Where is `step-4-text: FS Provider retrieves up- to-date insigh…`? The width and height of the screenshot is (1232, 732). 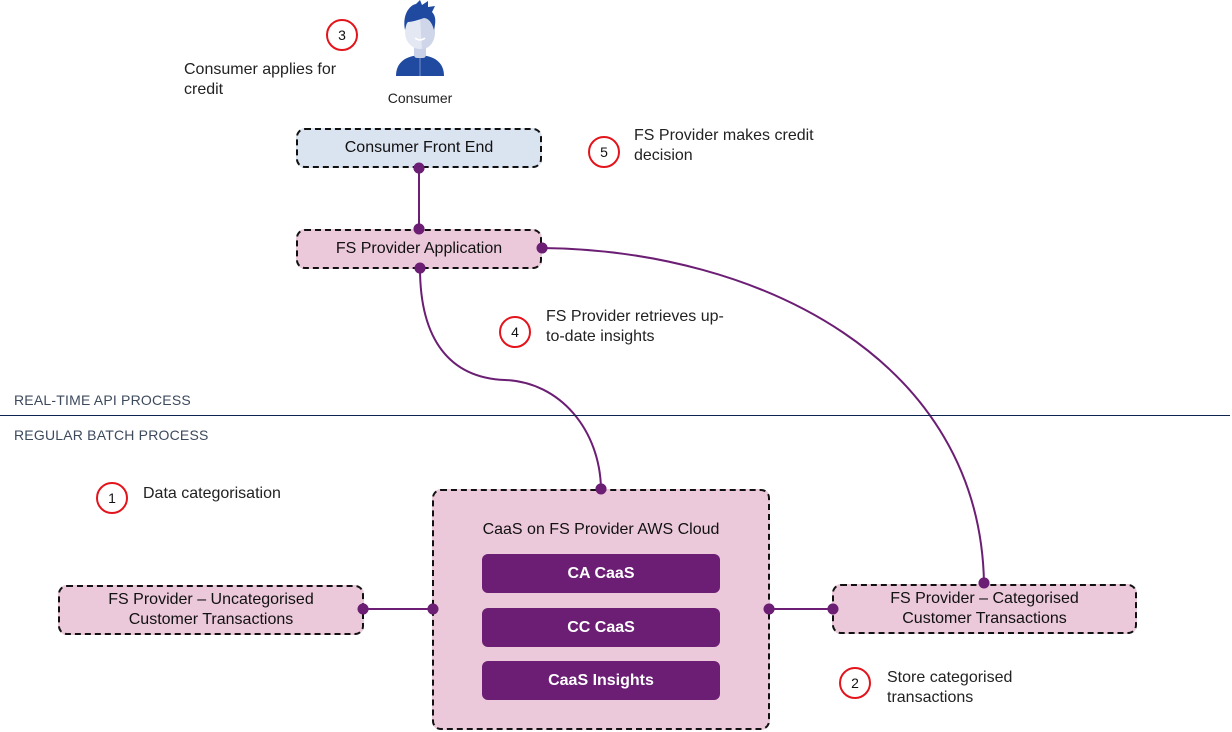 step-4-text: FS Provider retrieves up- to-date insigh… is located at coordinates (635, 326).